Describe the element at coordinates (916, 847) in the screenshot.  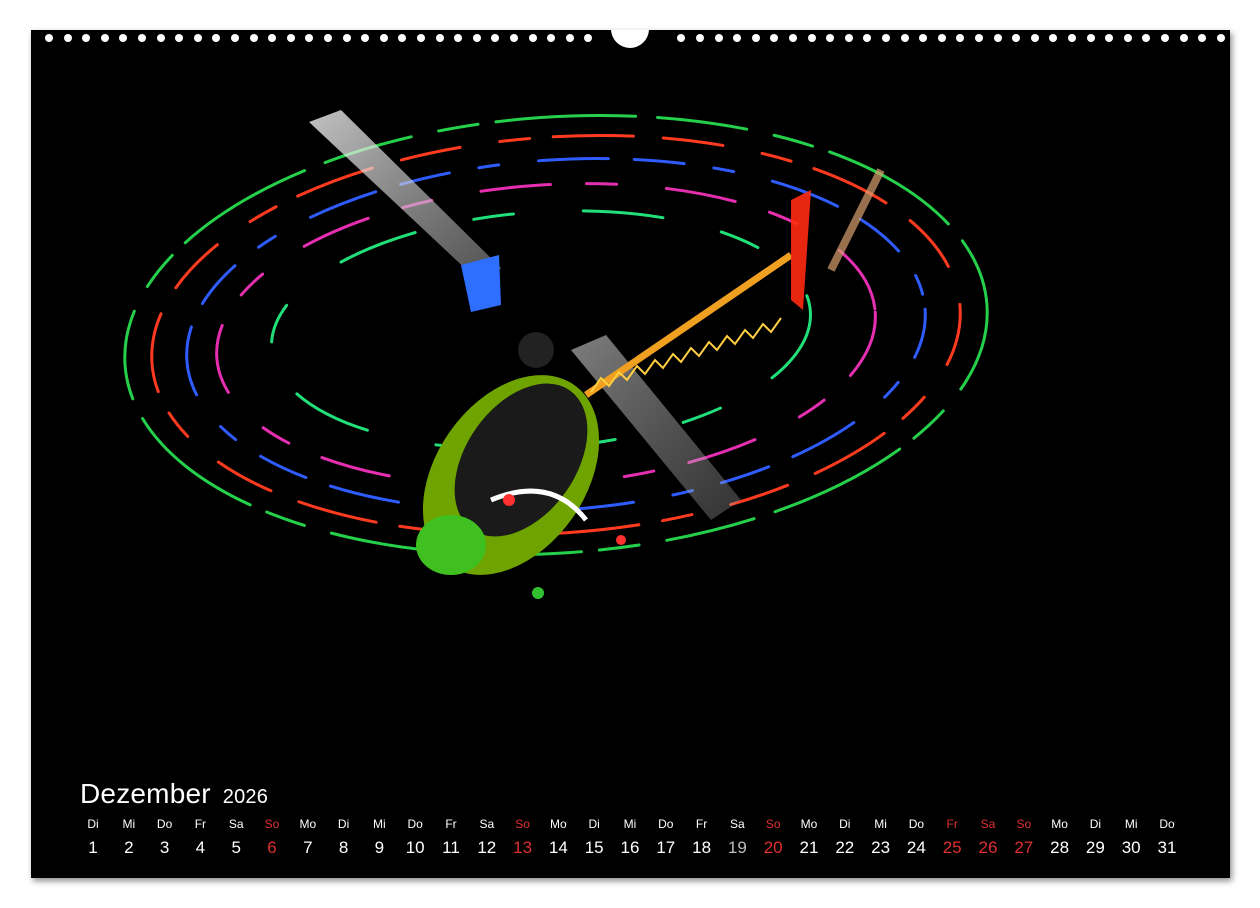
I see `day-number: 24` at that location.